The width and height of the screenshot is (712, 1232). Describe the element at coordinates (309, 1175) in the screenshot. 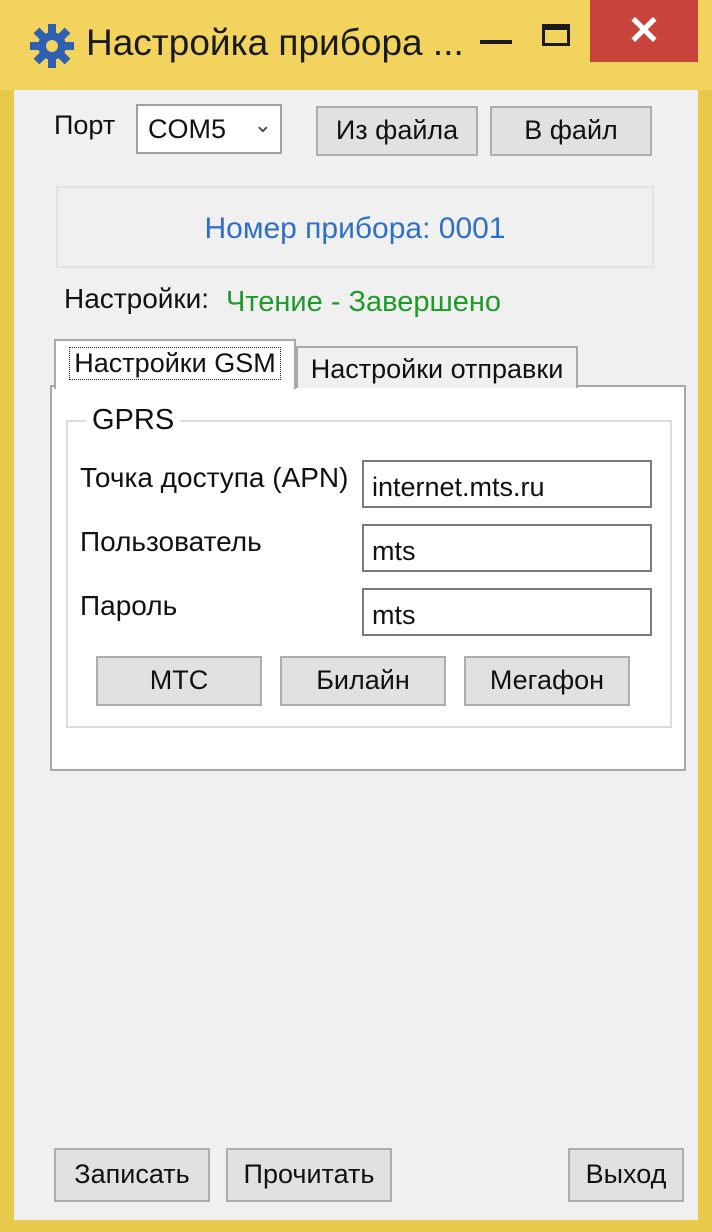

I see `read-button: Прочитать` at that location.